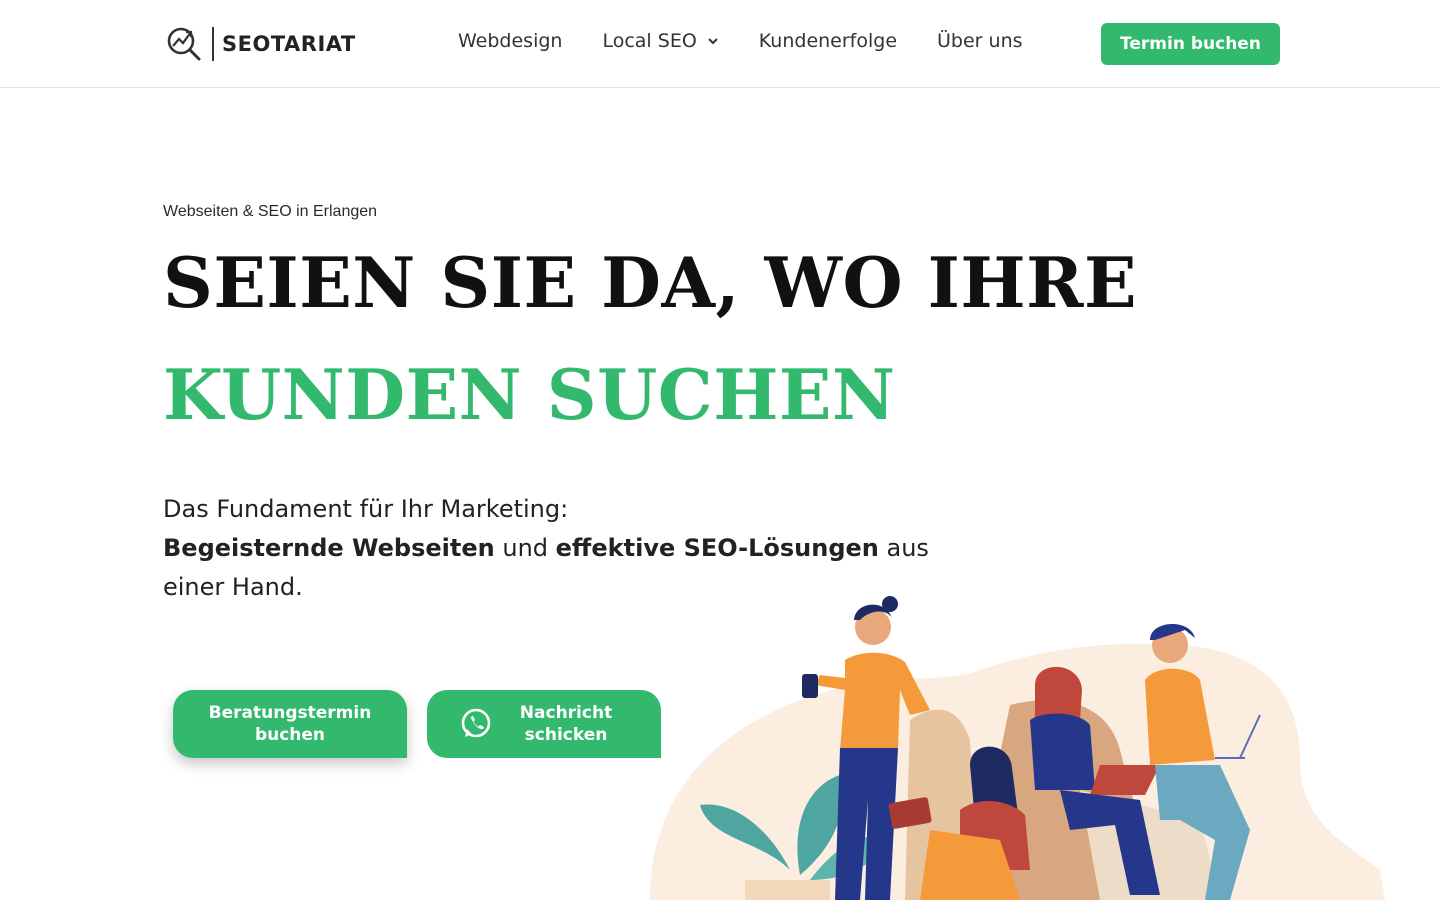 This screenshot has height=900, width=1440. I want to click on send-message-button: Nachricht schicken, so click(544, 724).